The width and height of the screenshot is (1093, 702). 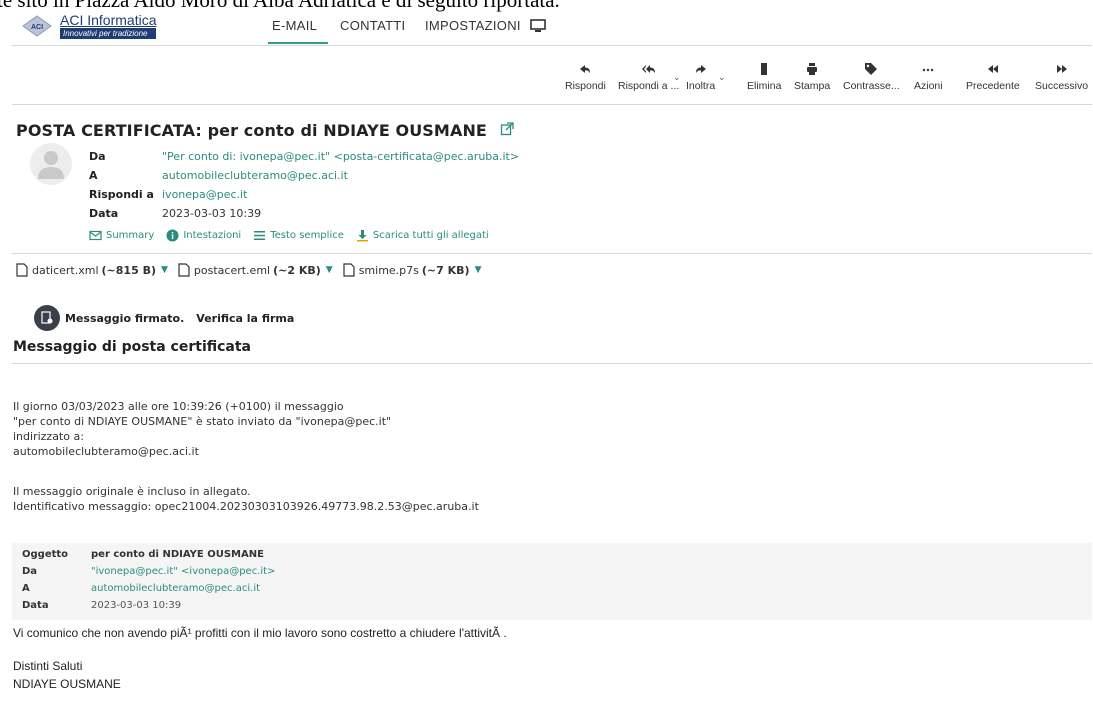 What do you see at coordinates (183, 571) in the screenshot?
I see `orig-from-value: "ivonepa@pec.it" <ivonepa@pec.it>` at bounding box center [183, 571].